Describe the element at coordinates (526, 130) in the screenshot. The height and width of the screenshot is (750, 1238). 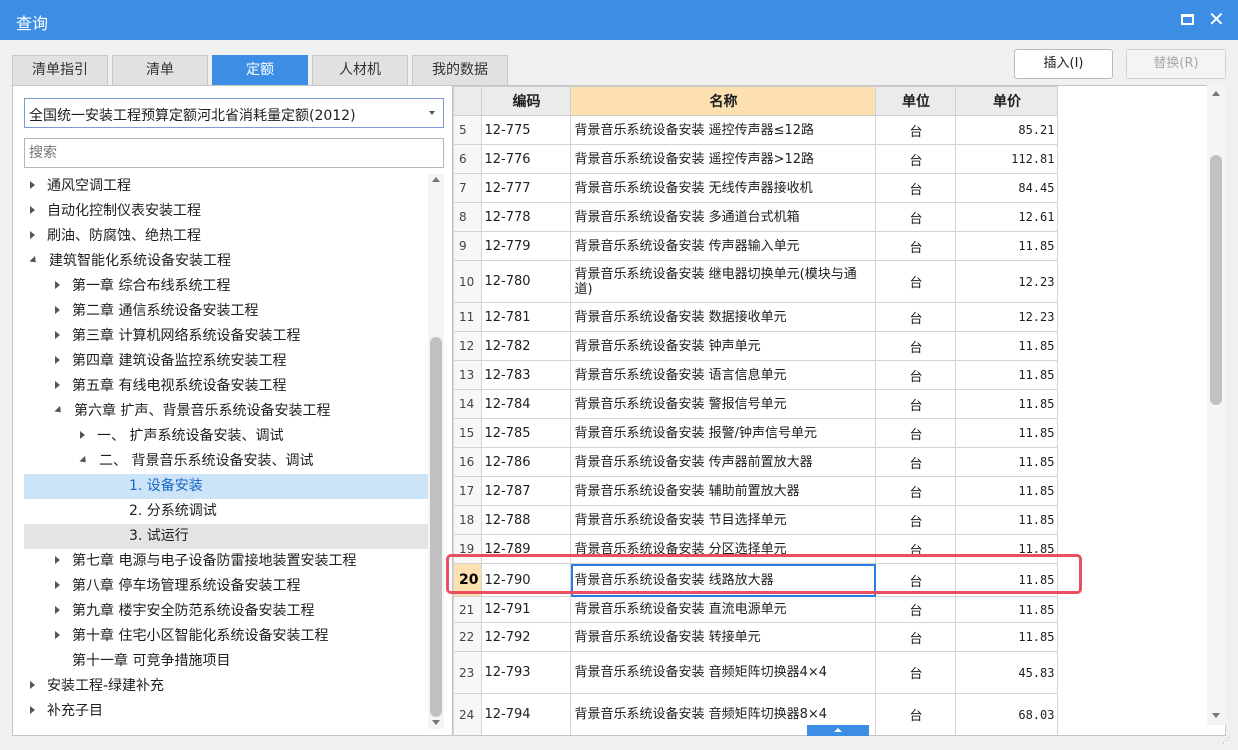
I see `code-cell: 12-775` at that location.